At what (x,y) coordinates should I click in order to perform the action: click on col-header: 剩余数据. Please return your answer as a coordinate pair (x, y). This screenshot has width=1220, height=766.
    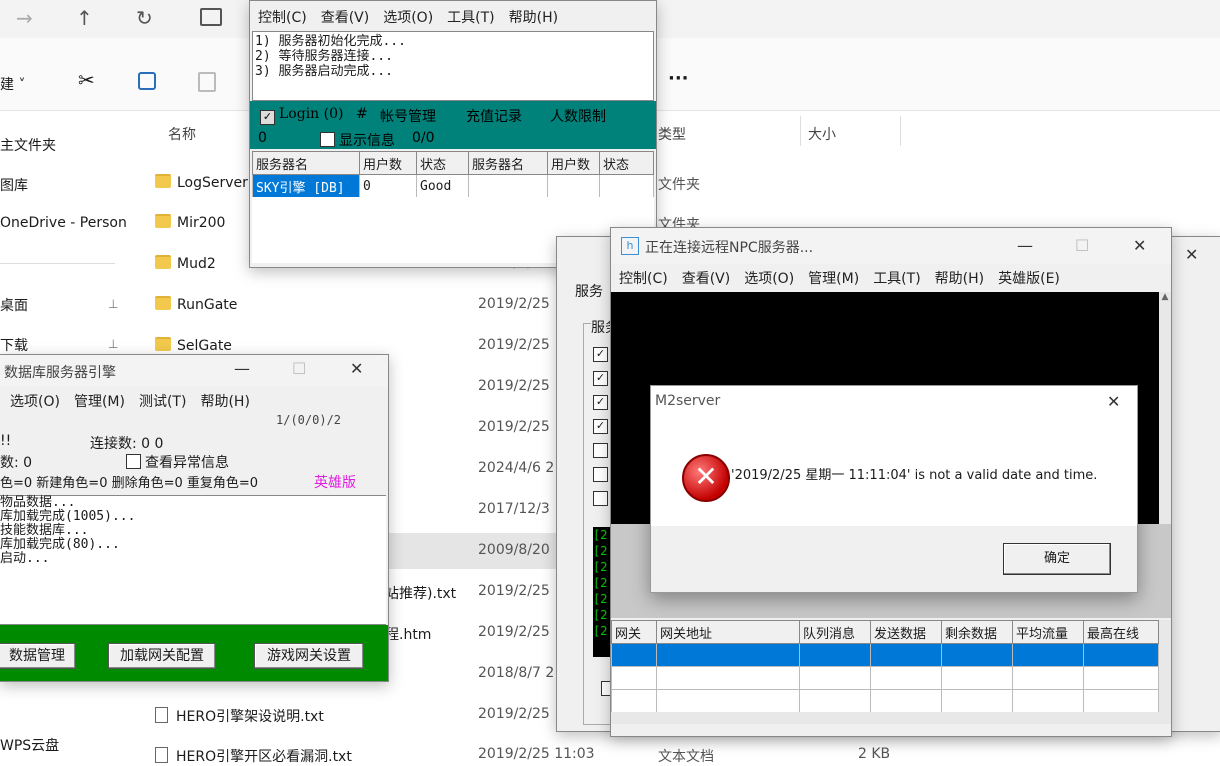
    Looking at the image, I should click on (977, 632).